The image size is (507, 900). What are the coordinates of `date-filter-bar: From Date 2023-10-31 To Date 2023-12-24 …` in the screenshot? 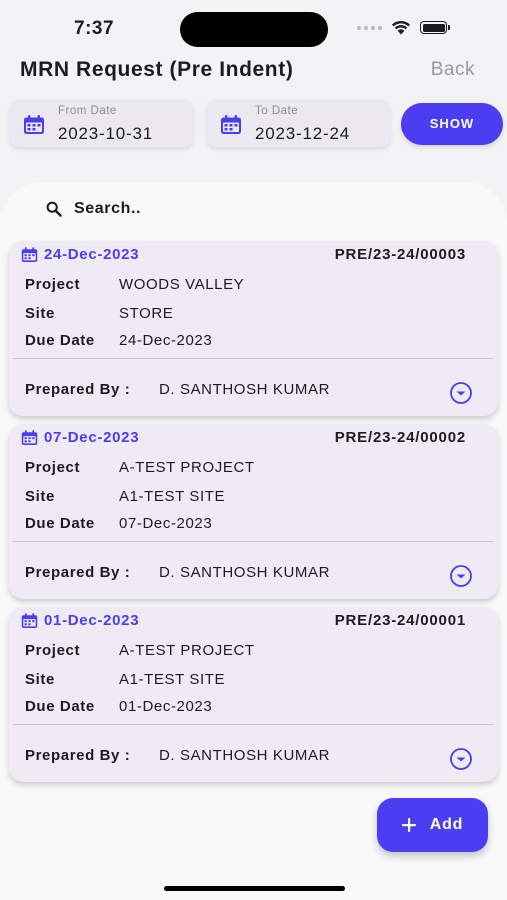 It's located at (256, 123).